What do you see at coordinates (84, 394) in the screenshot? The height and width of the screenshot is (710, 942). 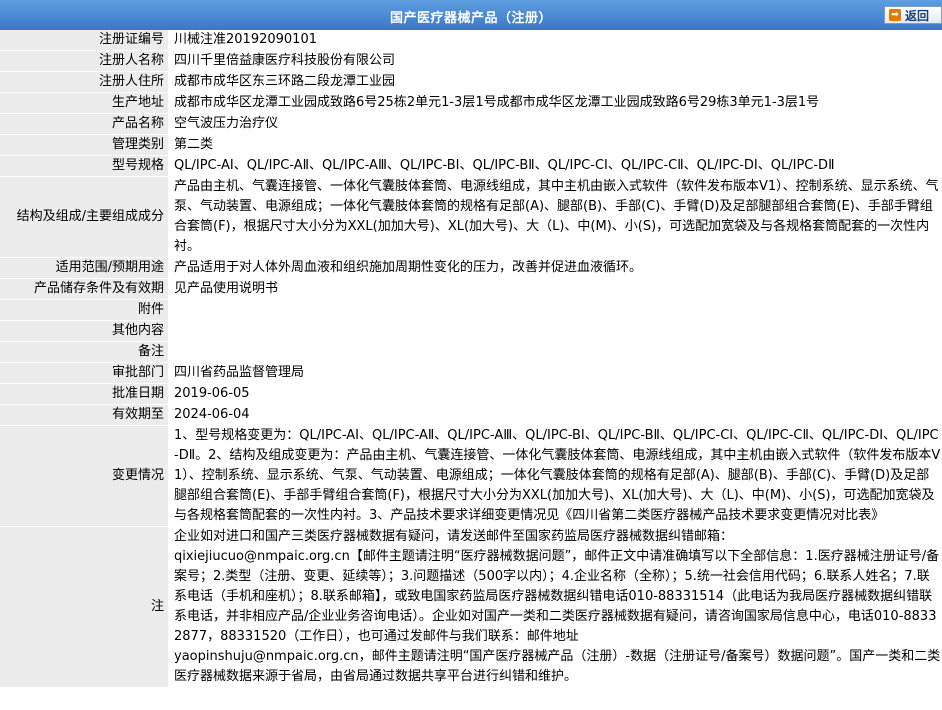 I see `approve-date-label: 批准日期` at bounding box center [84, 394].